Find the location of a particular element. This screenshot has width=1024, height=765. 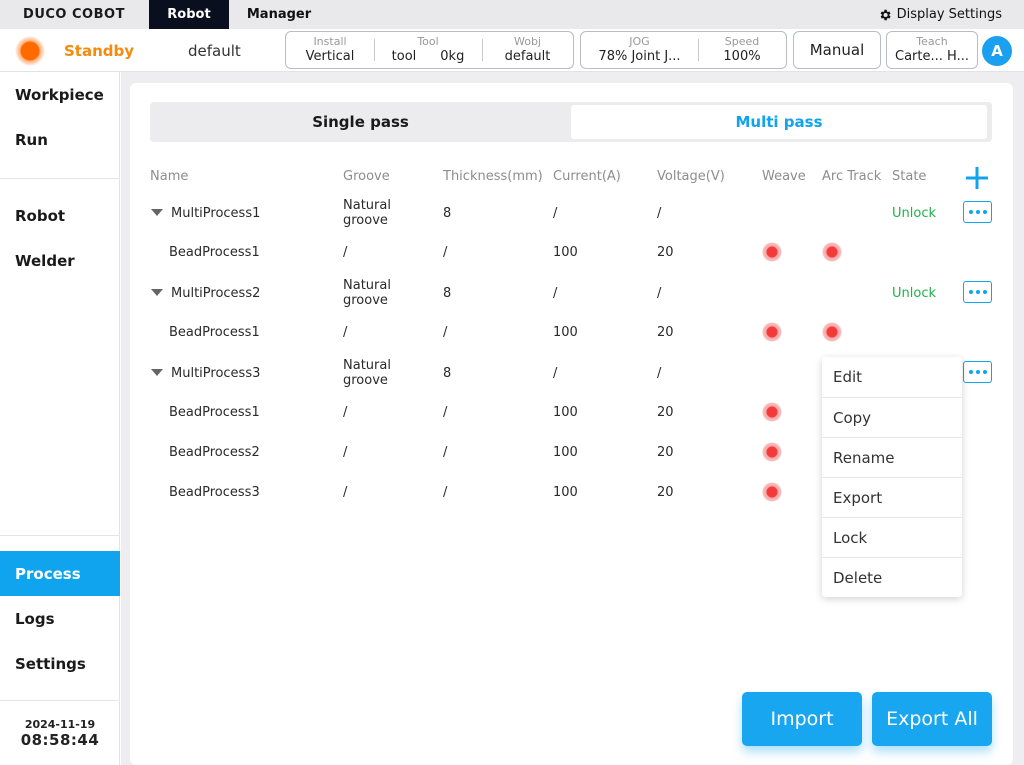

column-header-state: State is located at coordinates (909, 176).